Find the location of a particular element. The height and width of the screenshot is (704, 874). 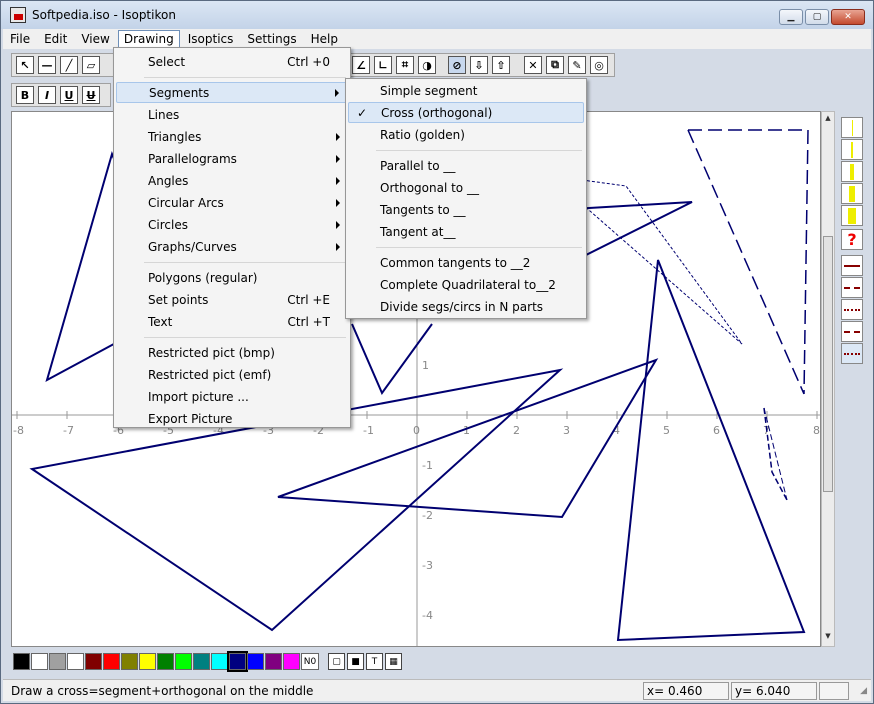

menu-drawing: Drawing is located at coordinates (148, 39).